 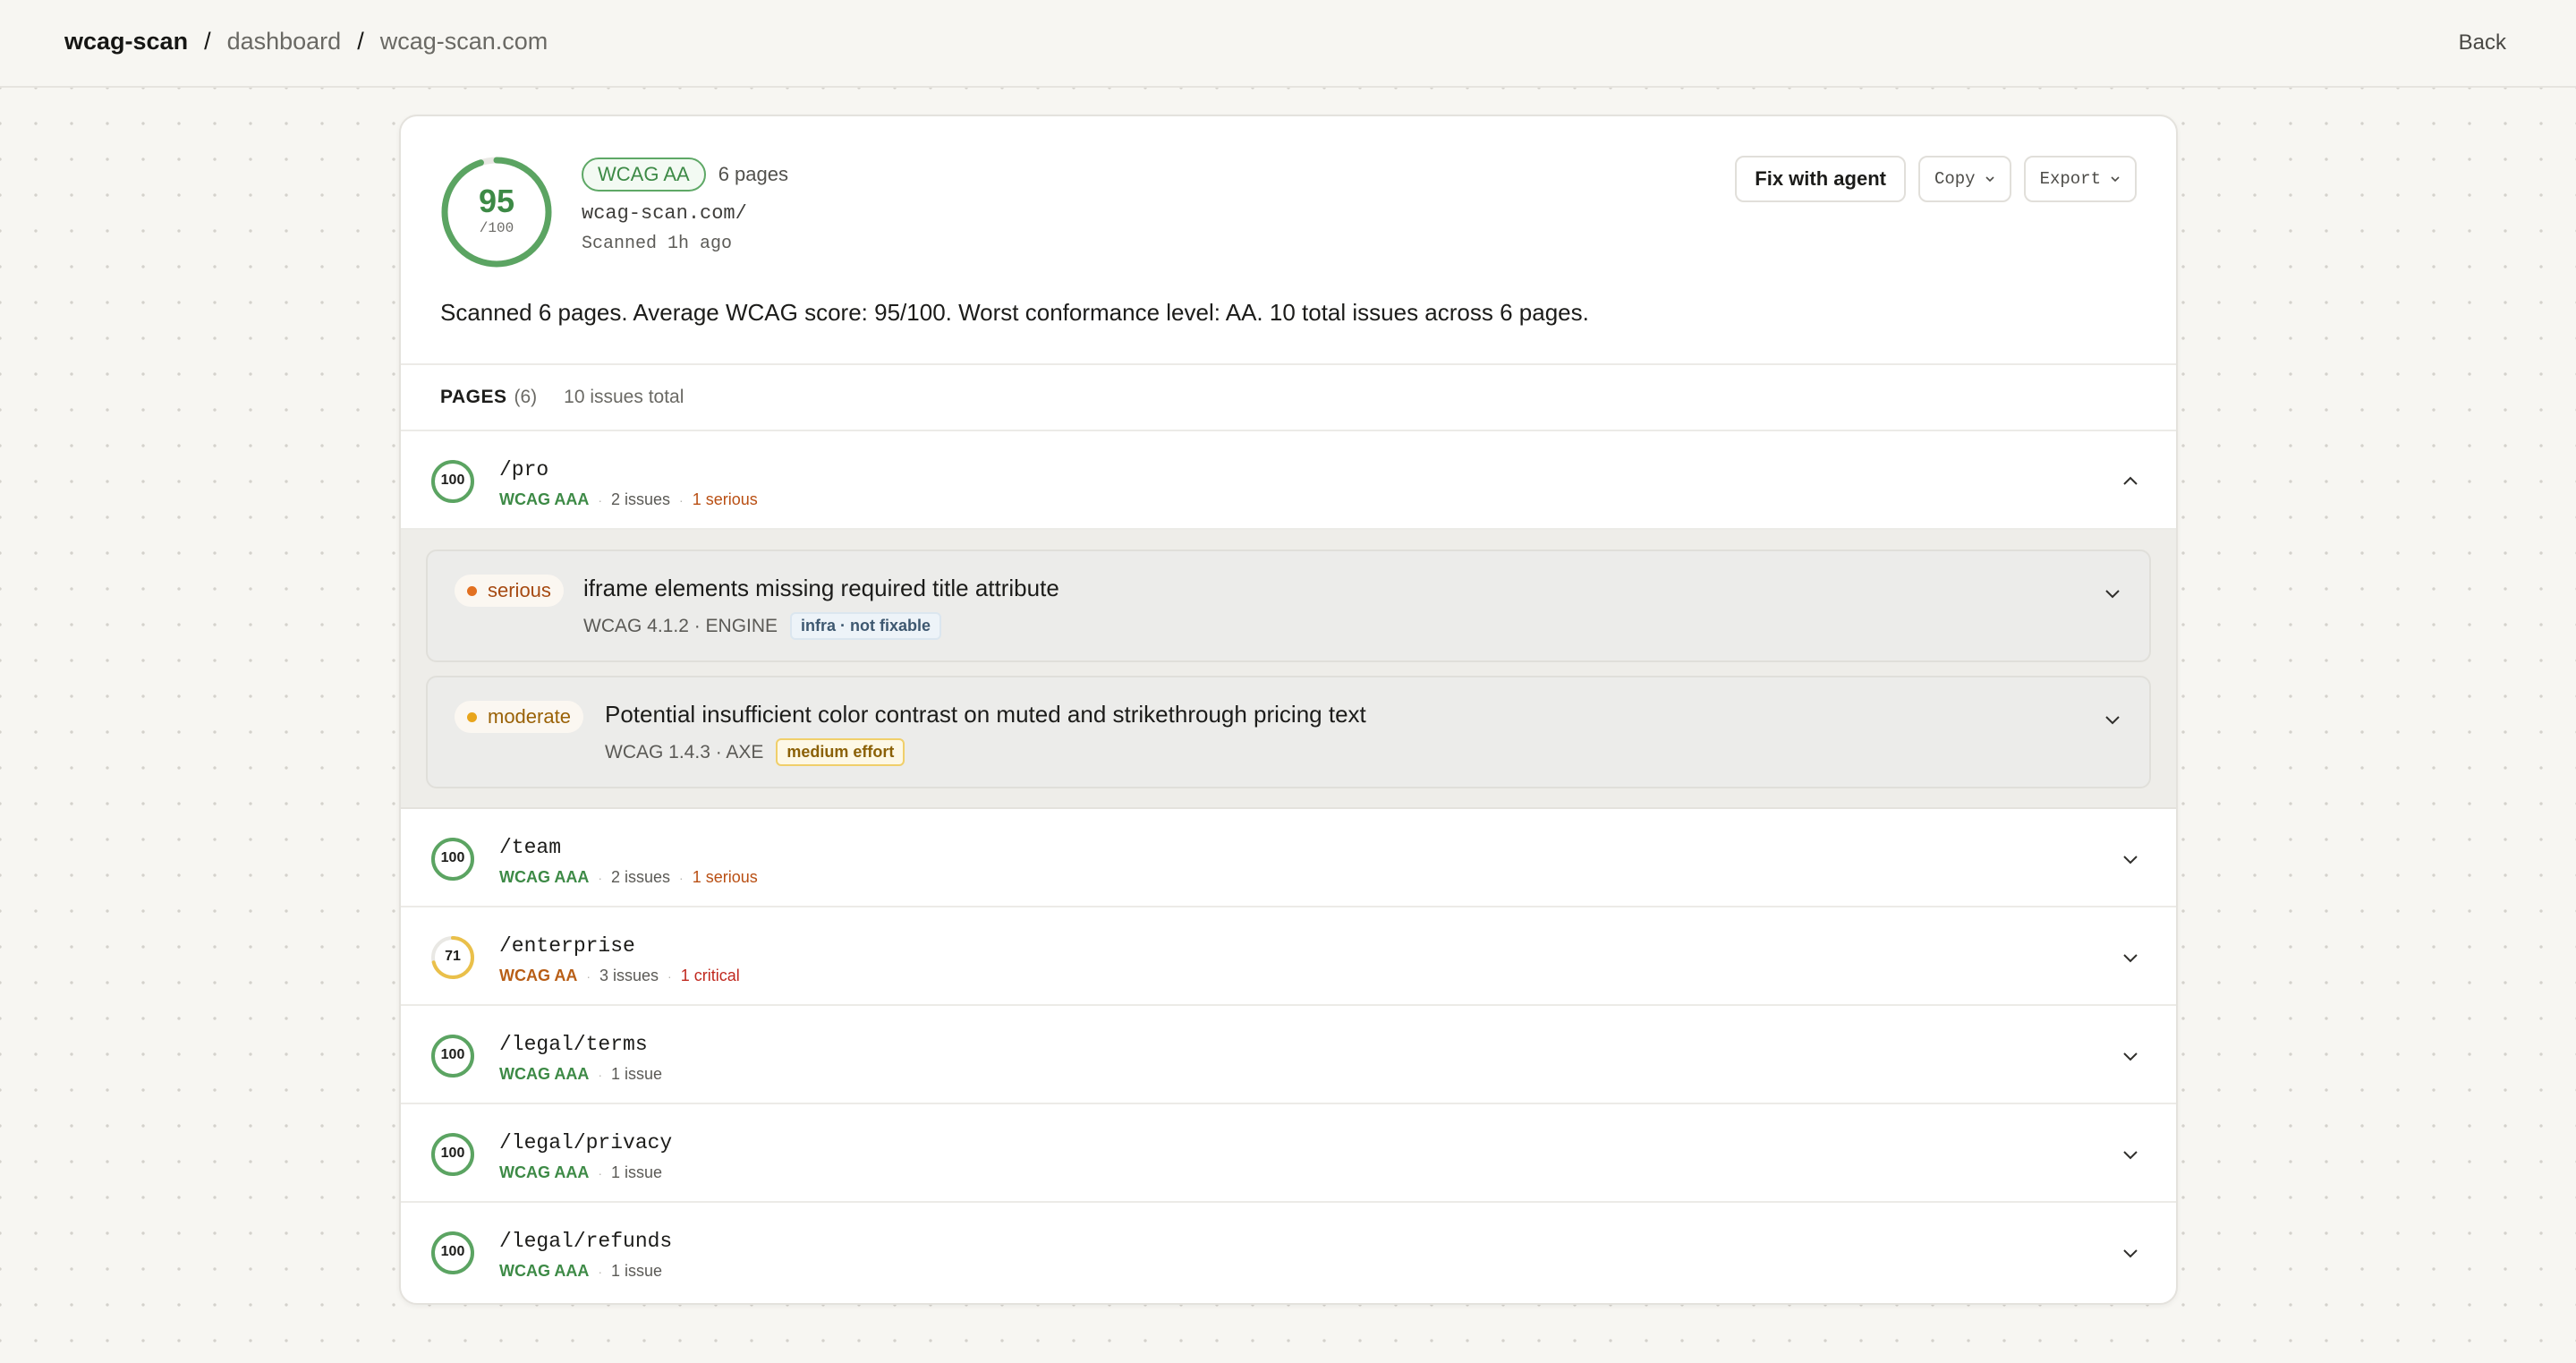 What do you see at coordinates (524, 469) in the screenshot?
I see `page-path: /pro` at bounding box center [524, 469].